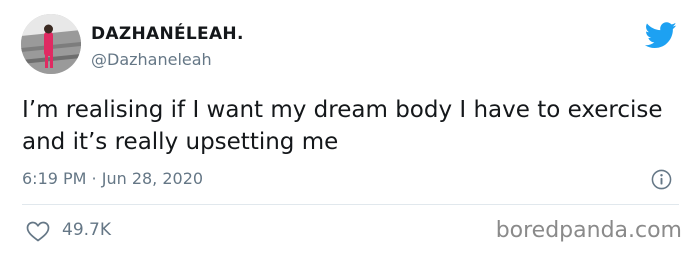 The image size is (700, 257). Describe the element at coordinates (350, 204) in the screenshot. I see `divider` at that location.